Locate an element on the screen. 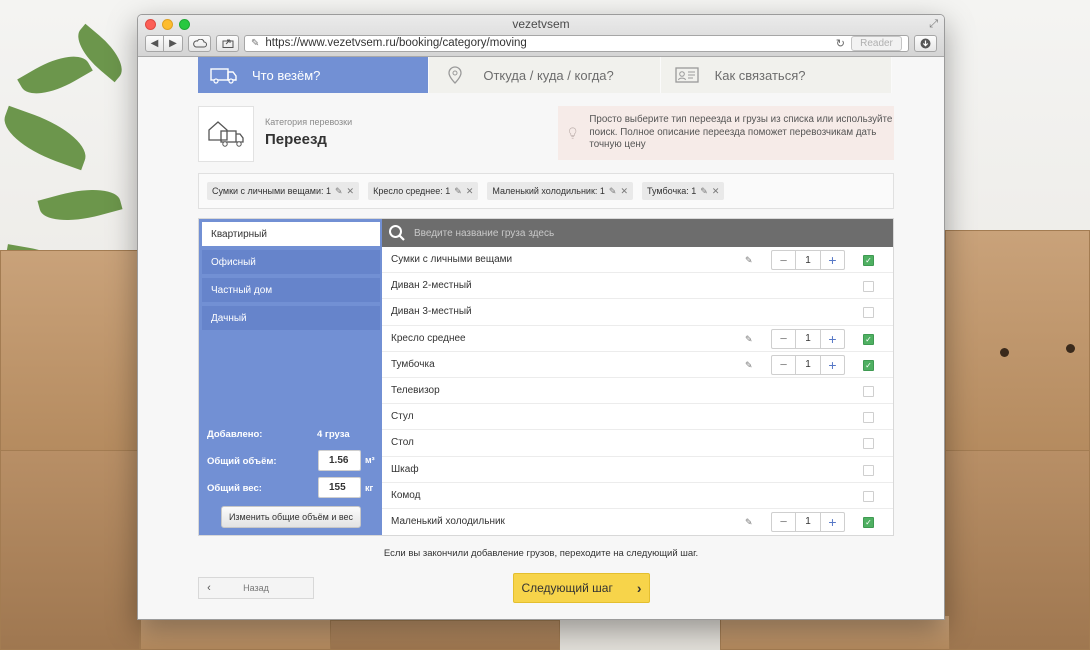  share-button is located at coordinates (227, 43).